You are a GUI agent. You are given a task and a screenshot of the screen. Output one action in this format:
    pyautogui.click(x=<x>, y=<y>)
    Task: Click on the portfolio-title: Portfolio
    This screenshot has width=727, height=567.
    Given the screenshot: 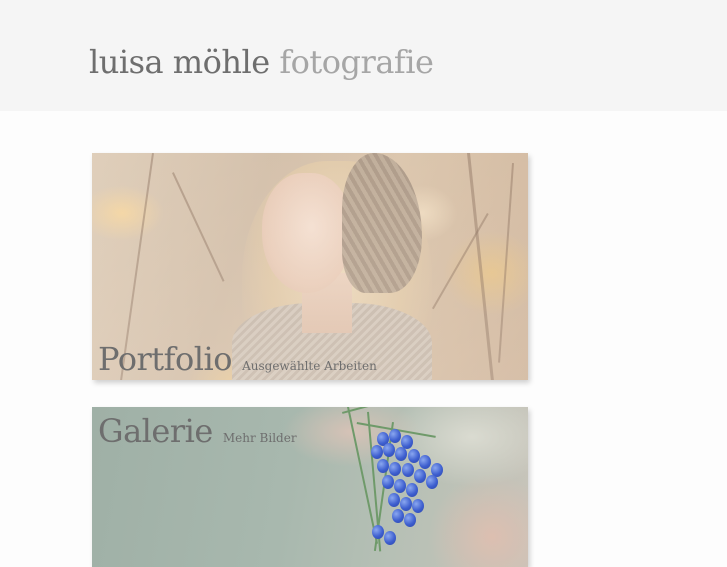 What is the action you would take?
    pyautogui.click(x=165, y=359)
    